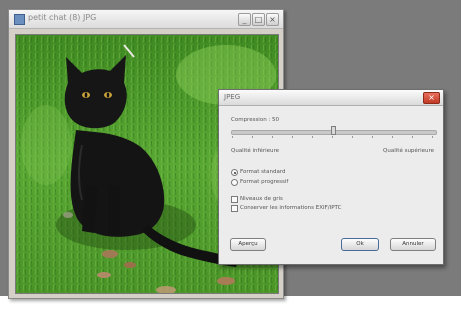  What do you see at coordinates (232, 97) in the screenshot?
I see `jpeg-dialog-title: JPEG` at bounding box center [232, 97].